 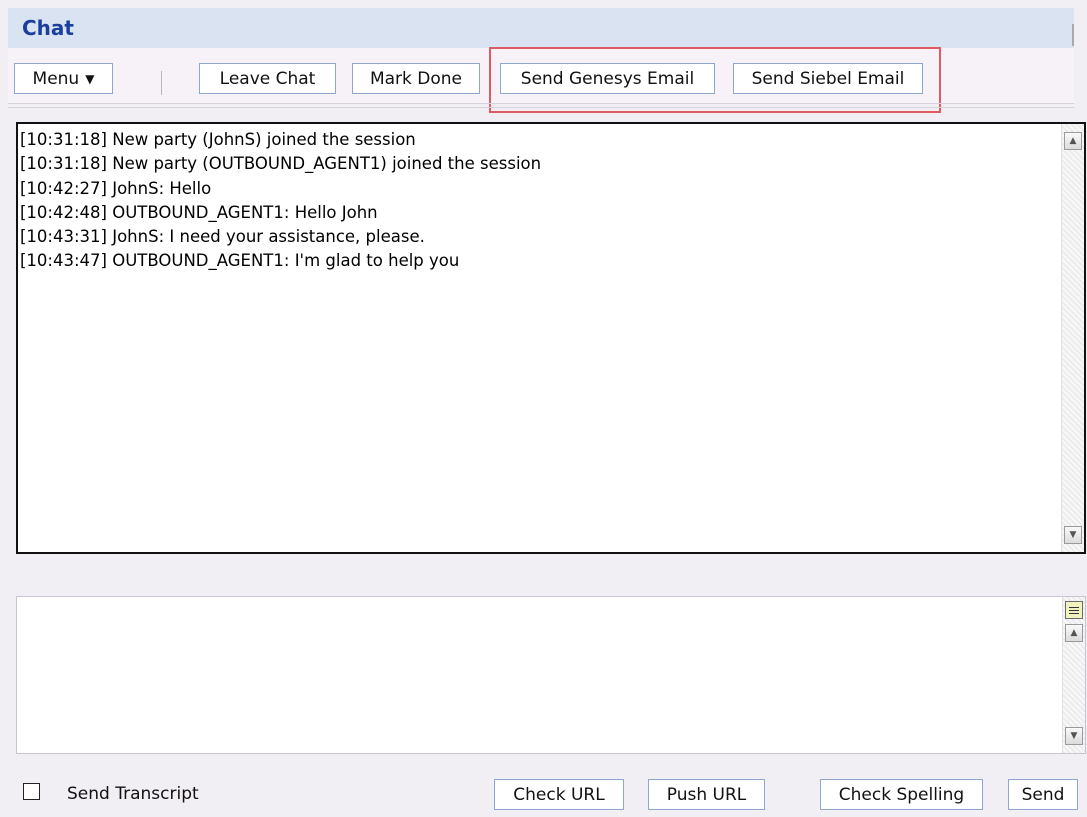 I want to click on push-url-button: Push URL, so click(x=706, y=794).